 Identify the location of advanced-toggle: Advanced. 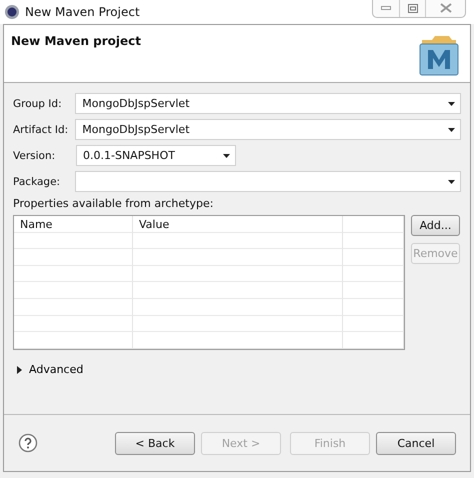
(237, 369).